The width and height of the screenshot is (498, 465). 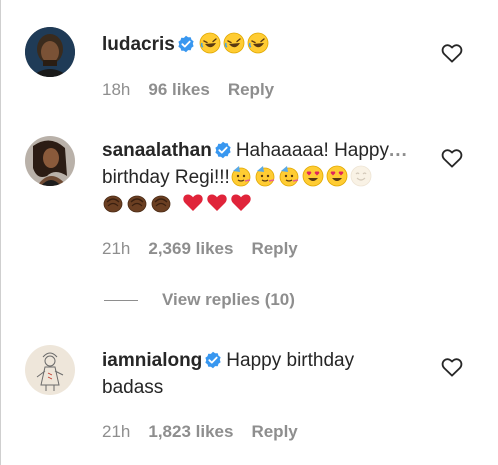 I want to click on window-edge, so click(x=0, y=232).